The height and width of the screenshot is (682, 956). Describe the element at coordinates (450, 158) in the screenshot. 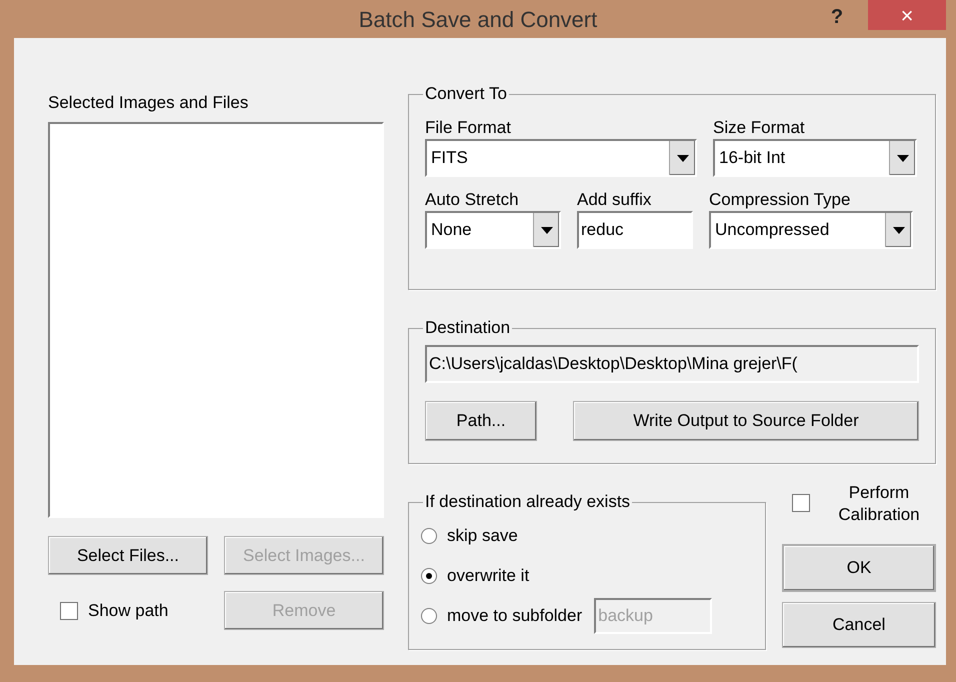

I see `dropdown-value: FITS` at that location.